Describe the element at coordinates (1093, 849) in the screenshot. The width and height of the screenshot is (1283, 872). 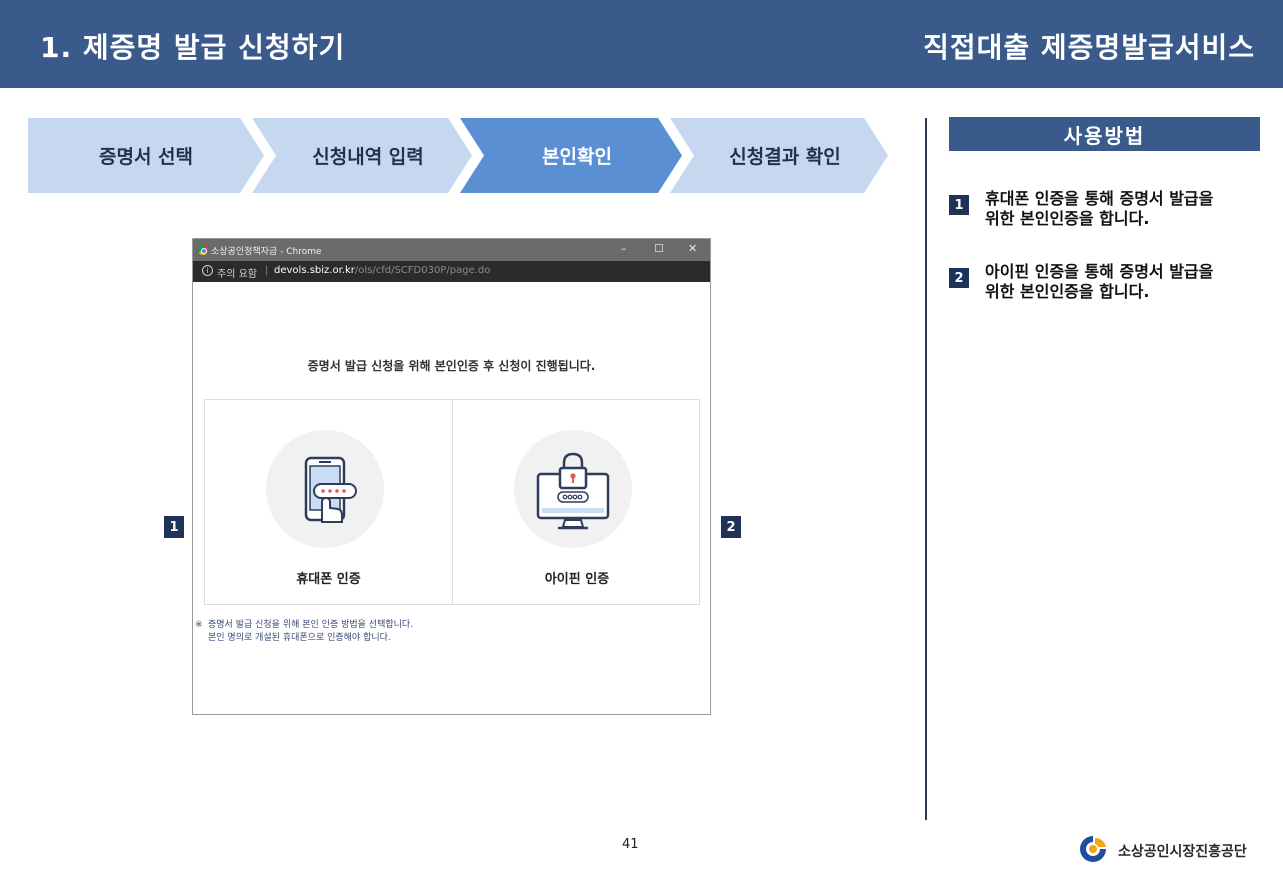
I see `agency-logo-icon` at that location.